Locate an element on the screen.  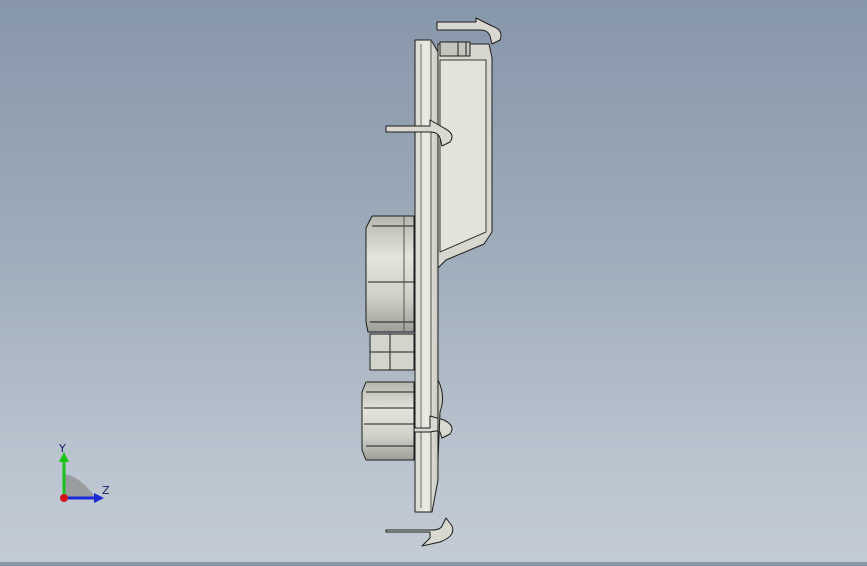
y-axis-label: Y is located at coordinates (62, 448).